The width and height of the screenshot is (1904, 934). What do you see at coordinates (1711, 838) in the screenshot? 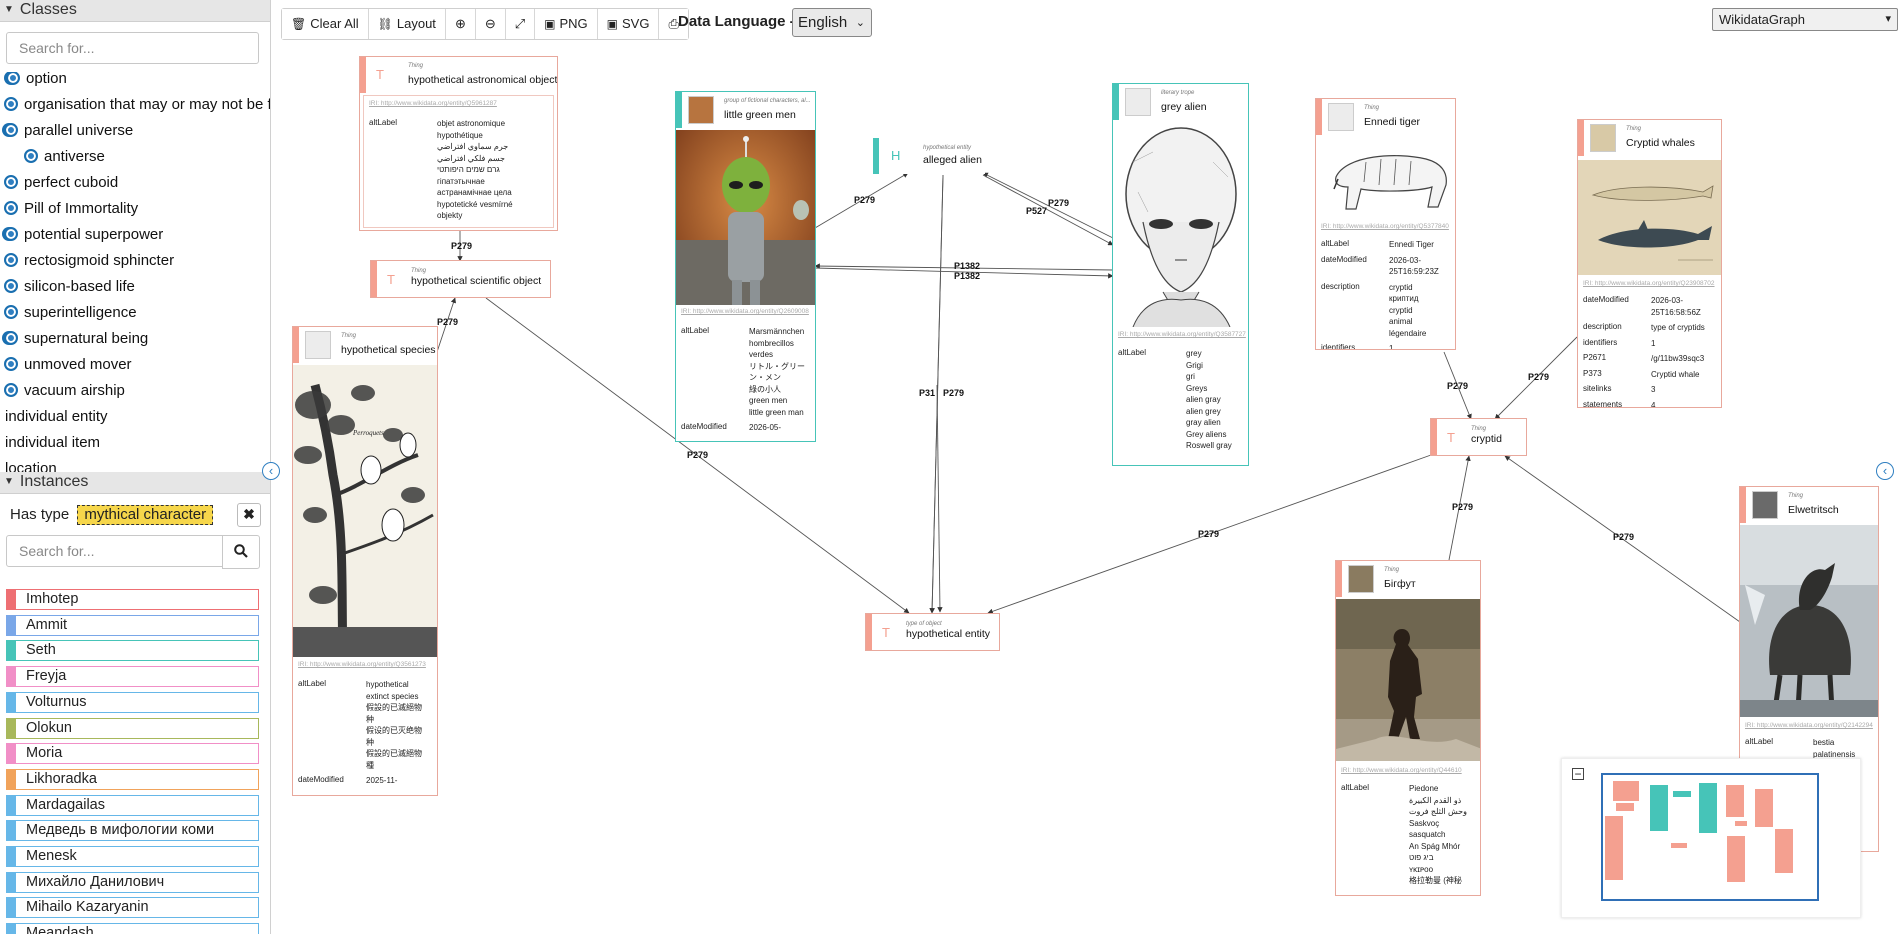
I see `minimap: −` at bounding box center [1711, 838].